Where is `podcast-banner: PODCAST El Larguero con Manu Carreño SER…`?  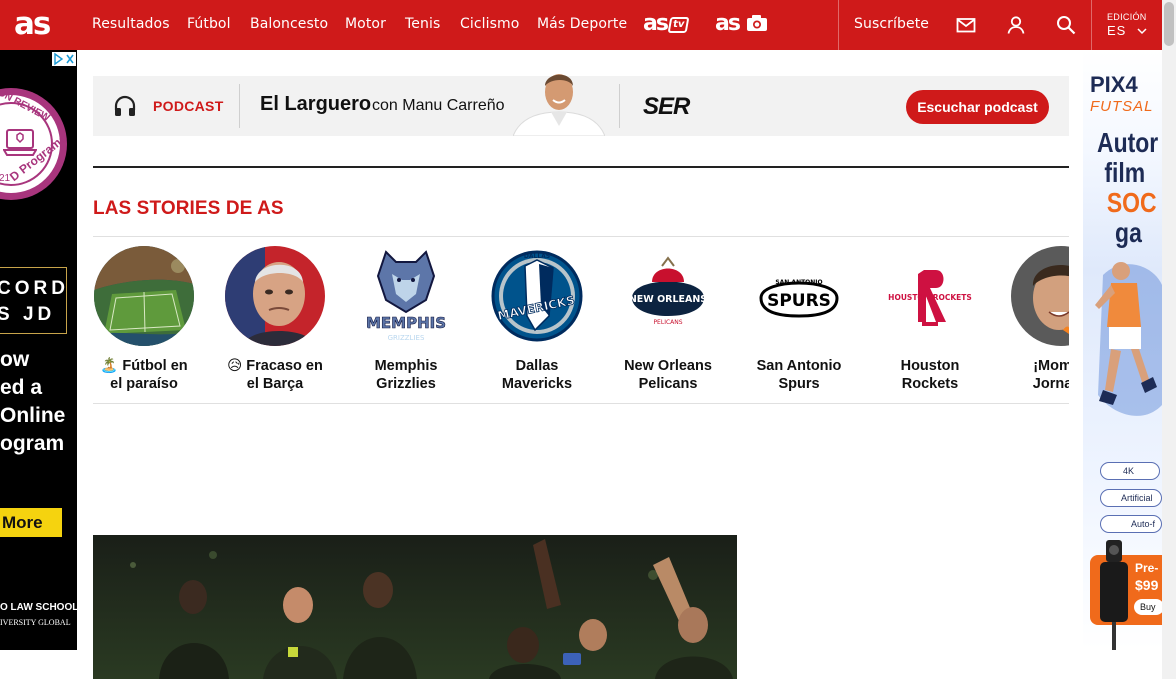
podcast-banner: PODCAST El Larguero con Manu Carreño SER… is located at coordinates (581, 105).